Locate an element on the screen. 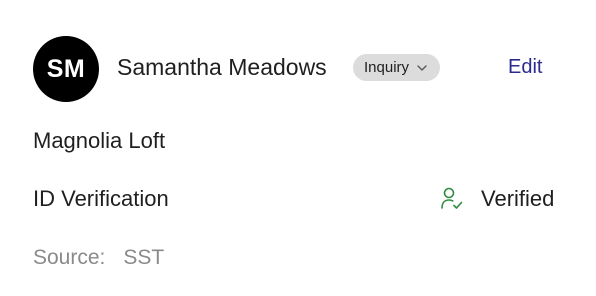 This screenshot has width=596, height=296. id-verification-label: ID Verification is located at coordinates (101, 198).